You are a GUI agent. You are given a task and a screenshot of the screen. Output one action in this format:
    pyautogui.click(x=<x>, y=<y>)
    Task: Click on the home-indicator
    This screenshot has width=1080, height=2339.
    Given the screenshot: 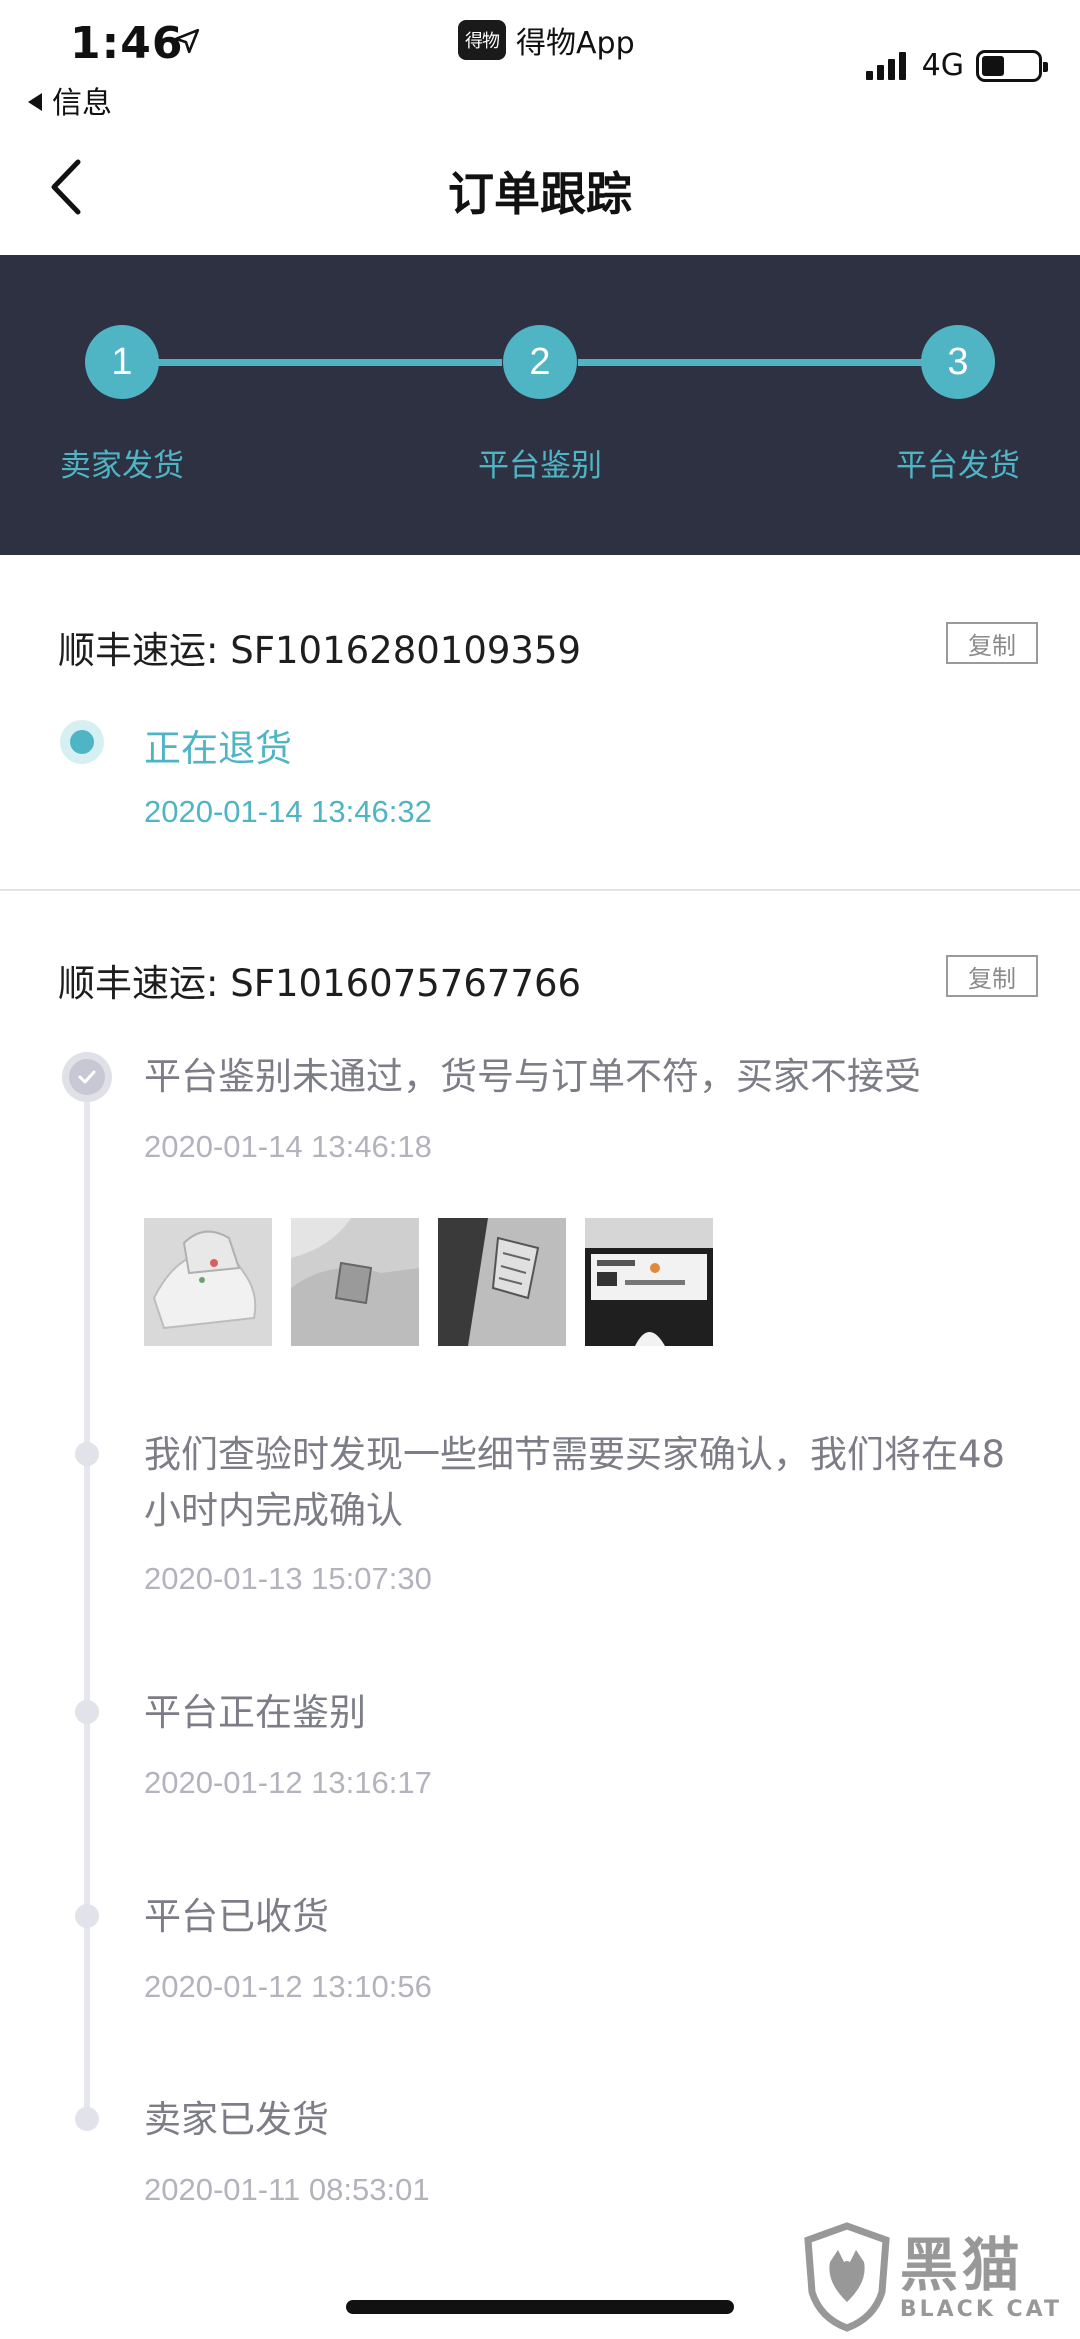 What is the action you would take?
    pyautogui.click(x=540, y=2307)
    